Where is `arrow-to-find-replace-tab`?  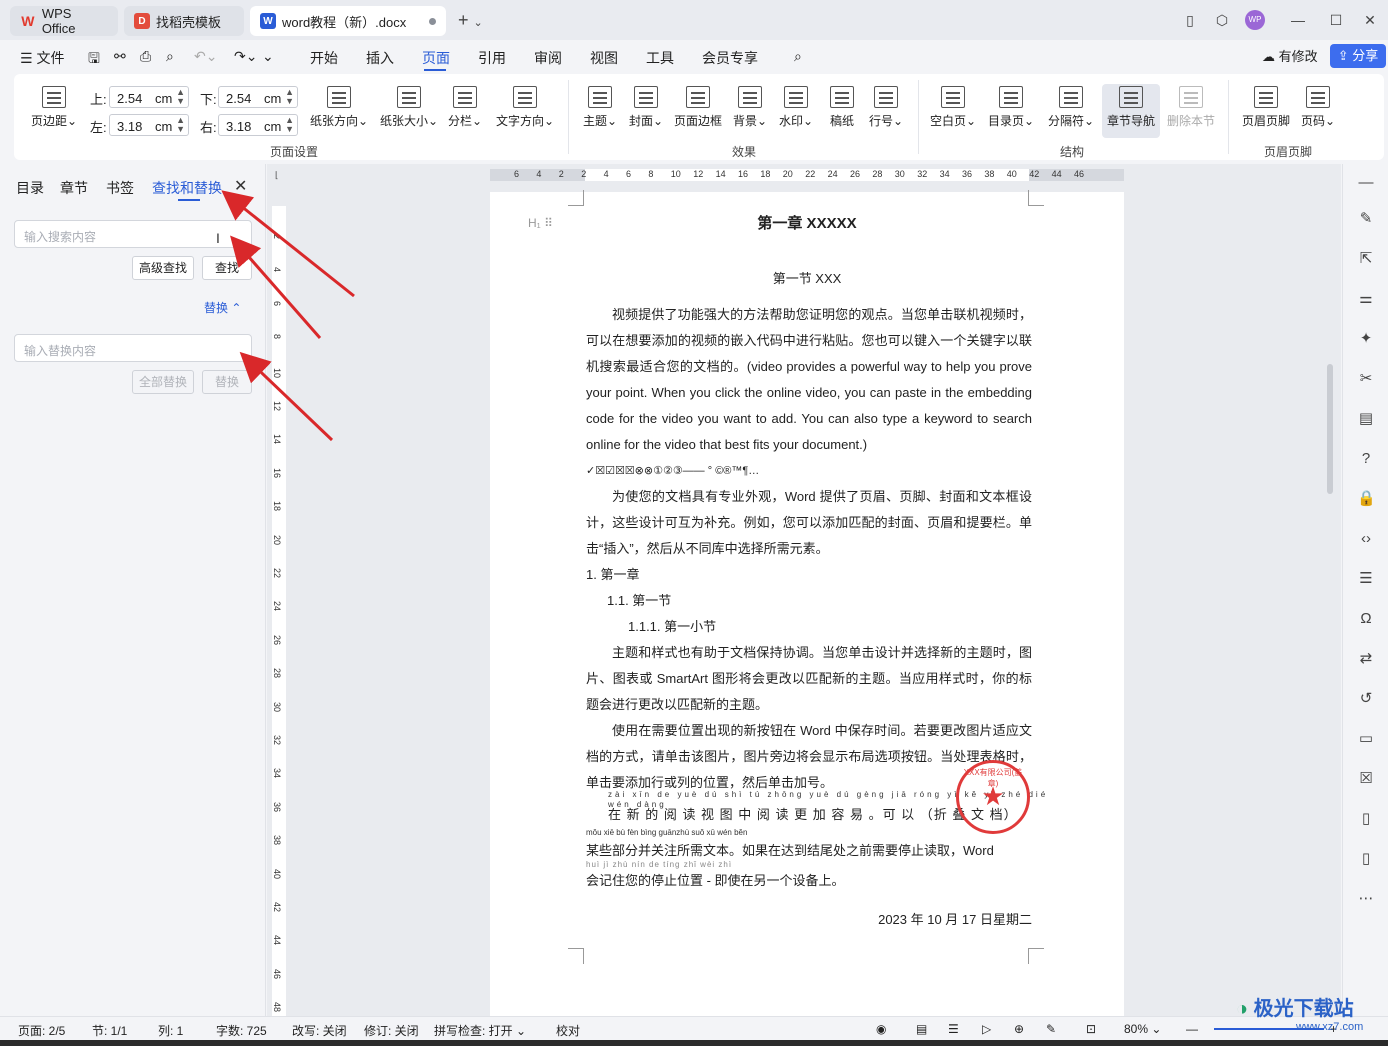 arrow-to-find-replace-tab is located at coordinates (288, 244).